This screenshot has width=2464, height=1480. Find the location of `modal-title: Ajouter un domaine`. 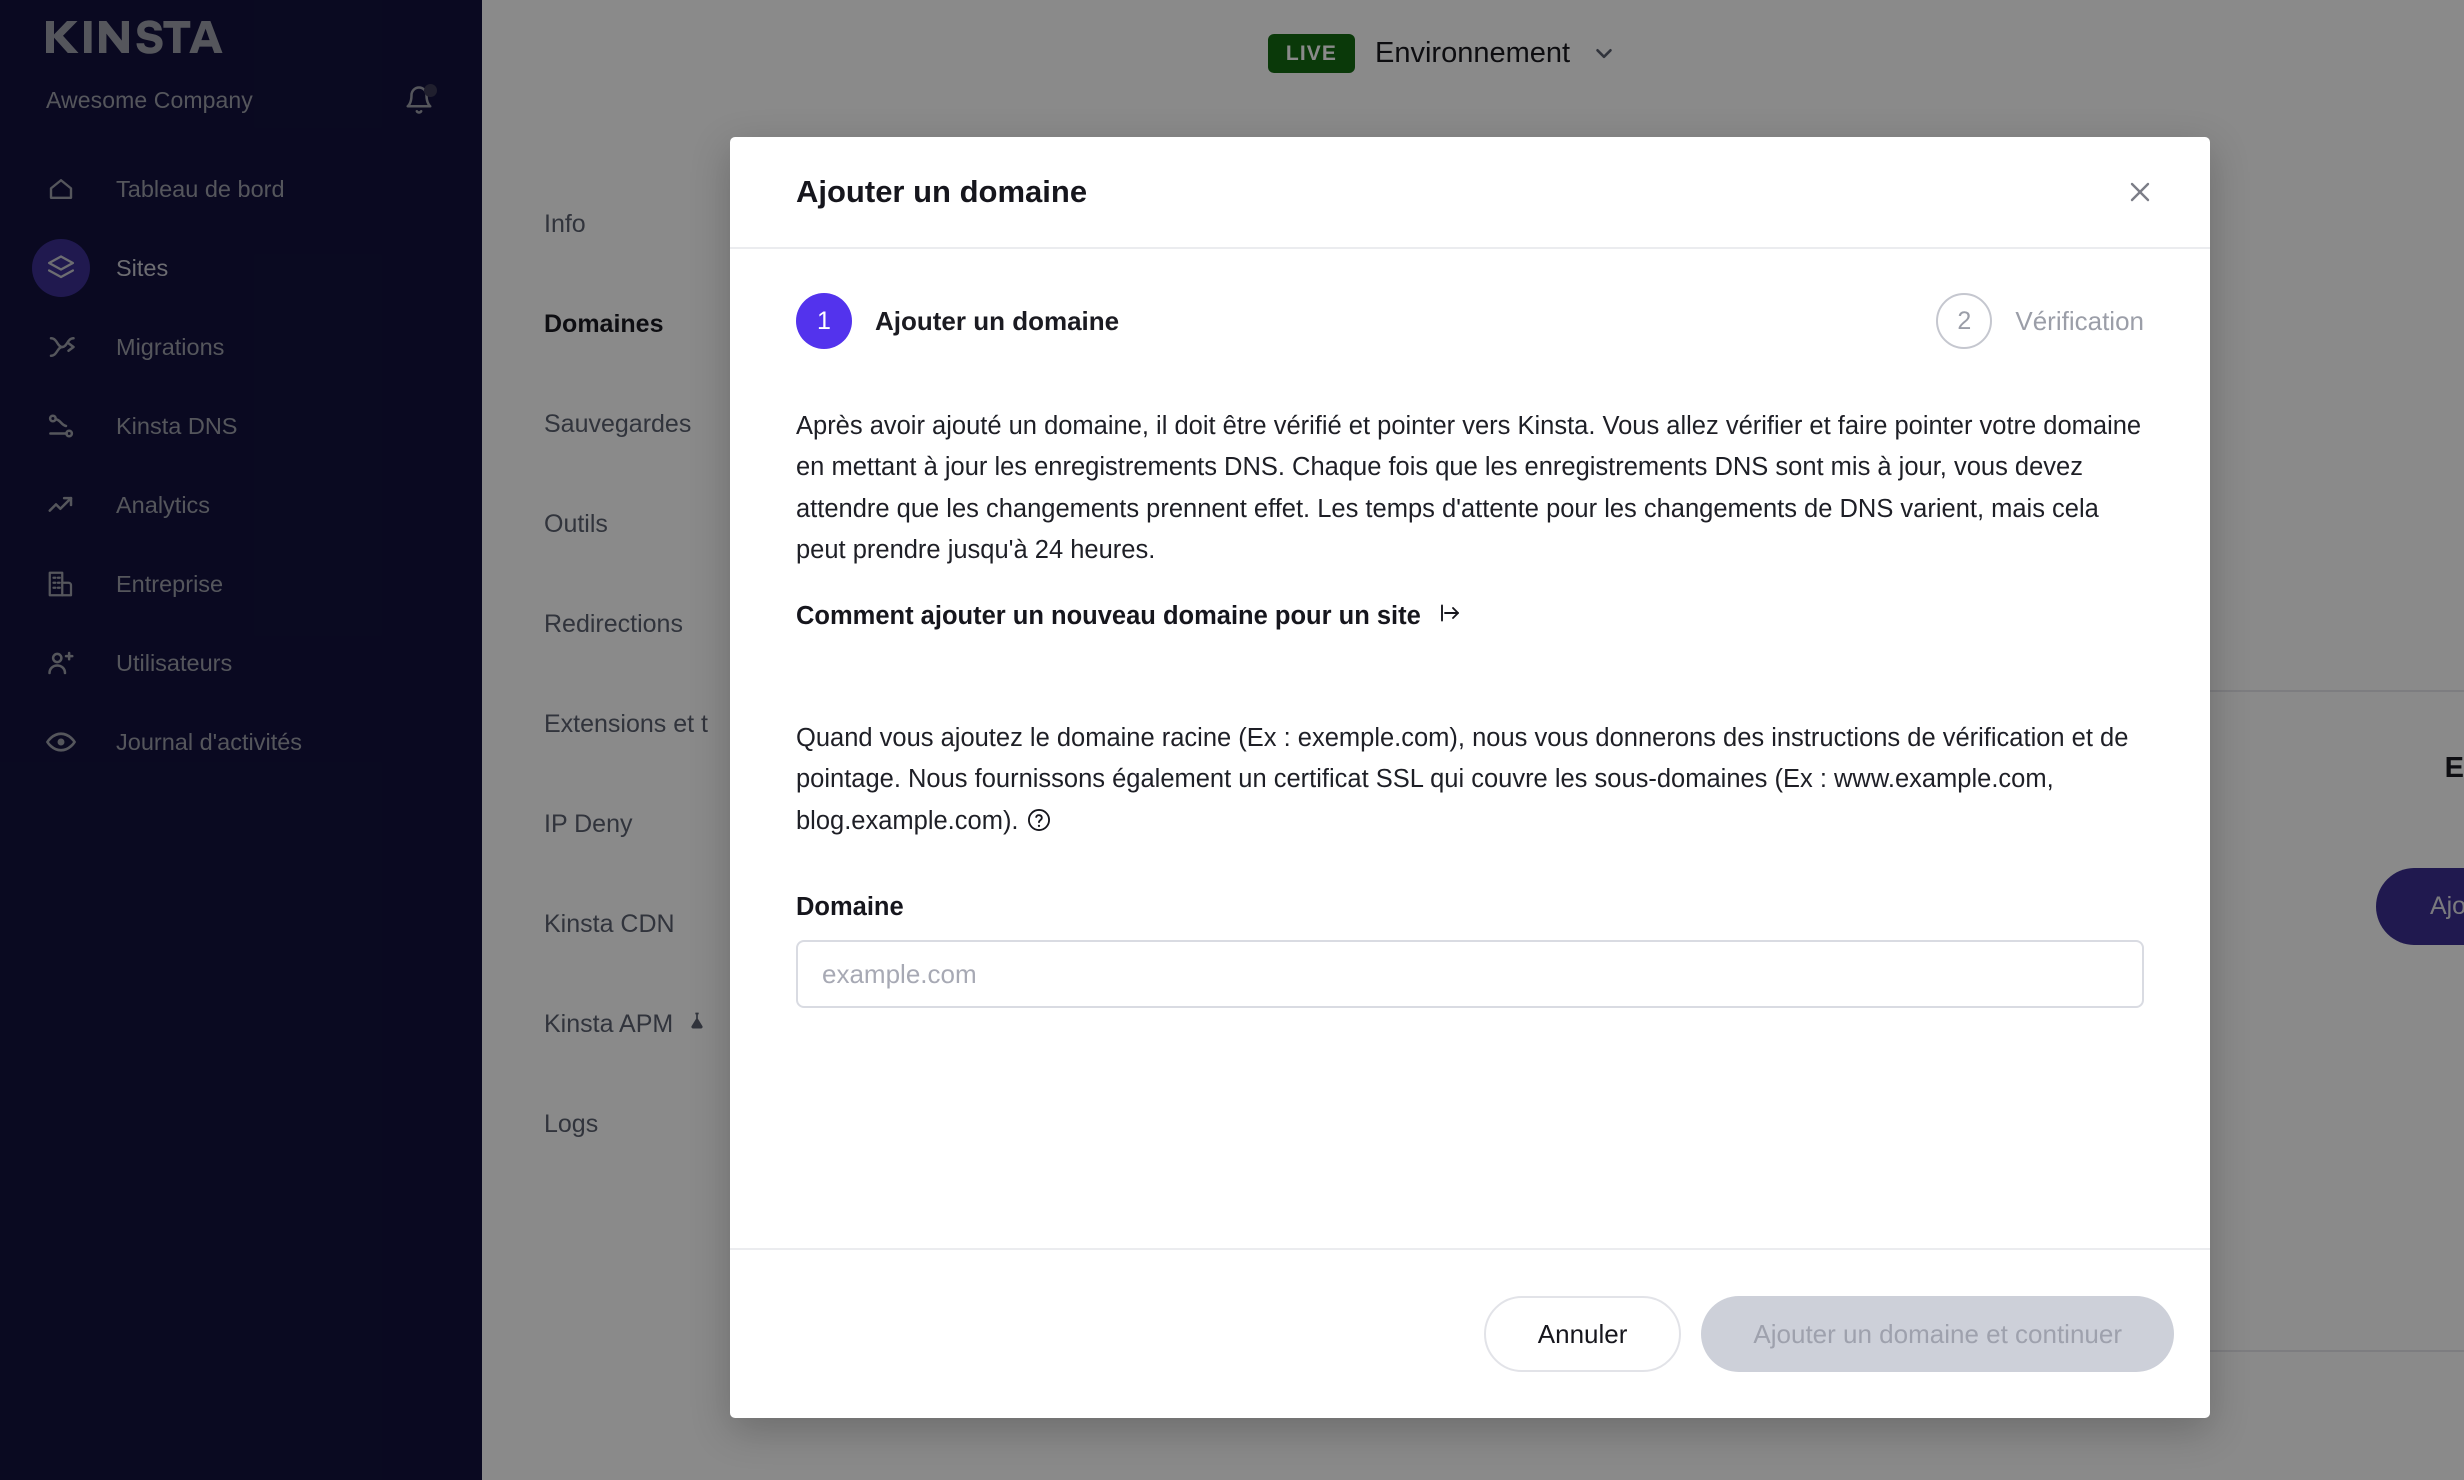

modal-title: Ajouter un domaine is located at coordinates (942, 191).